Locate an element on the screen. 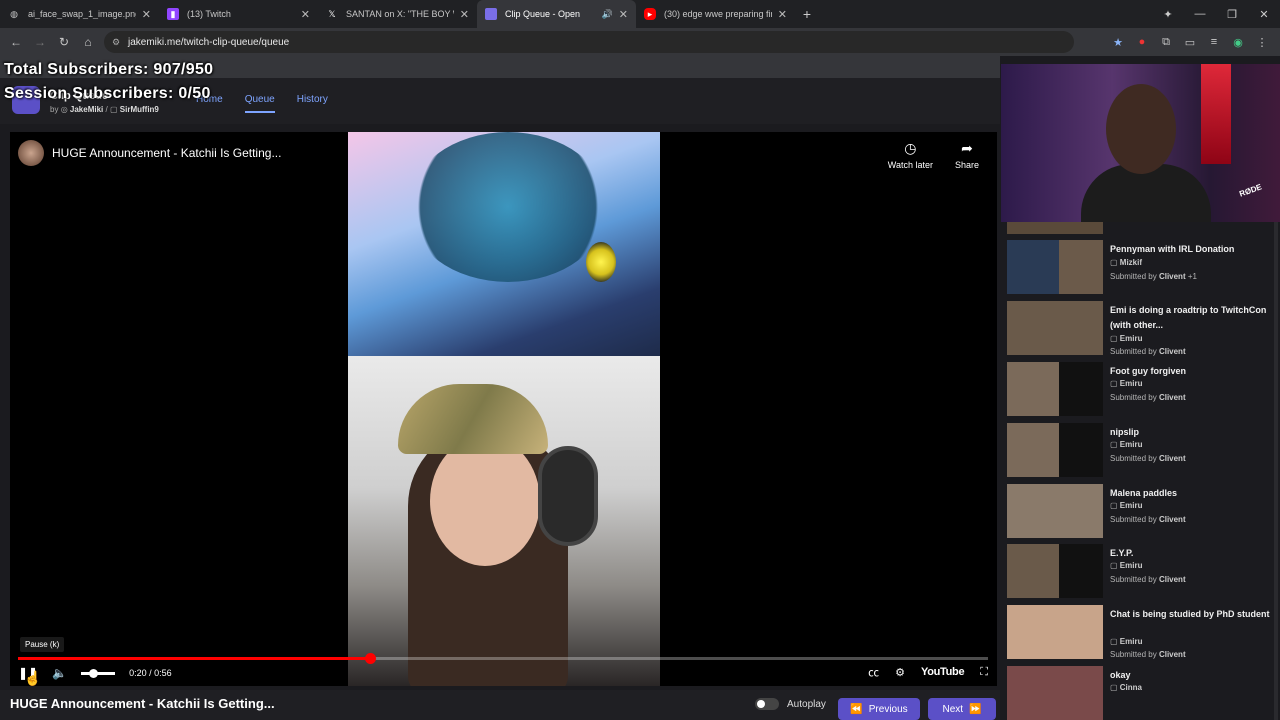  main-nav: Home Queue History is located at coordinates (262, 103).